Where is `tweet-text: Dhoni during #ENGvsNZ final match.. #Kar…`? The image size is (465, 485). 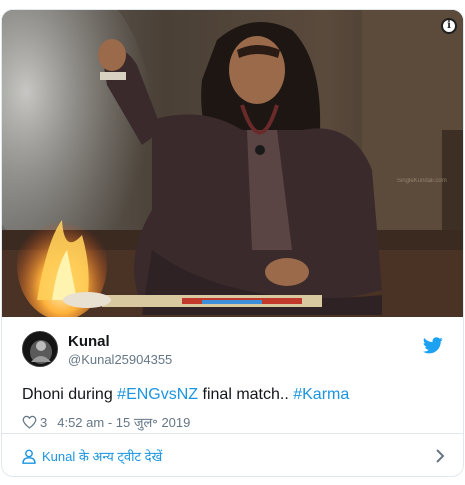 tweet-text: Dhoni during #ENGvsNZ final match.. #Kar… is located at coordinates (232, 395).